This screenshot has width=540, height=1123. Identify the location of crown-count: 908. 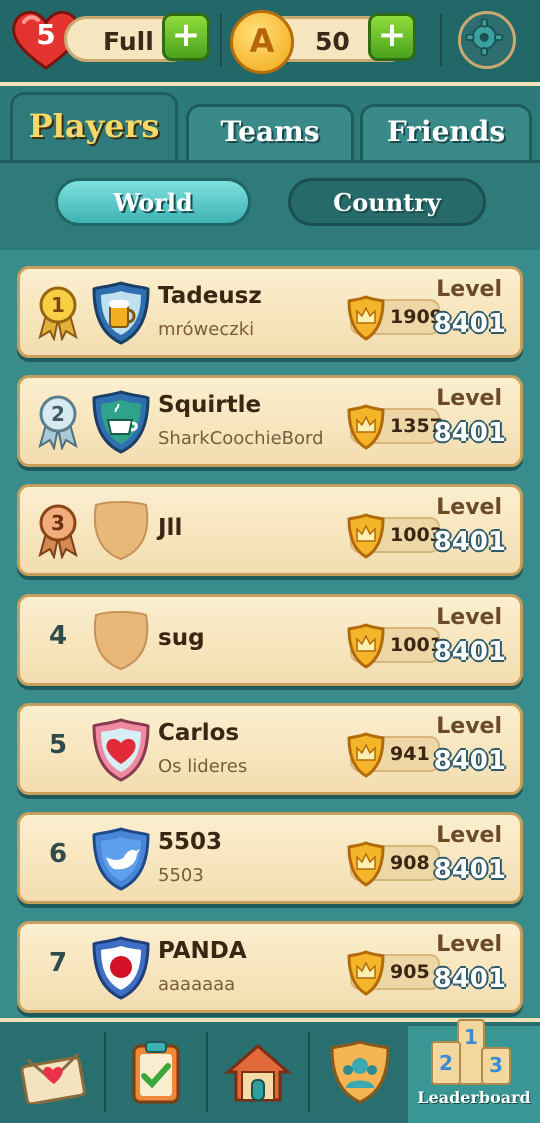
(410, 863).